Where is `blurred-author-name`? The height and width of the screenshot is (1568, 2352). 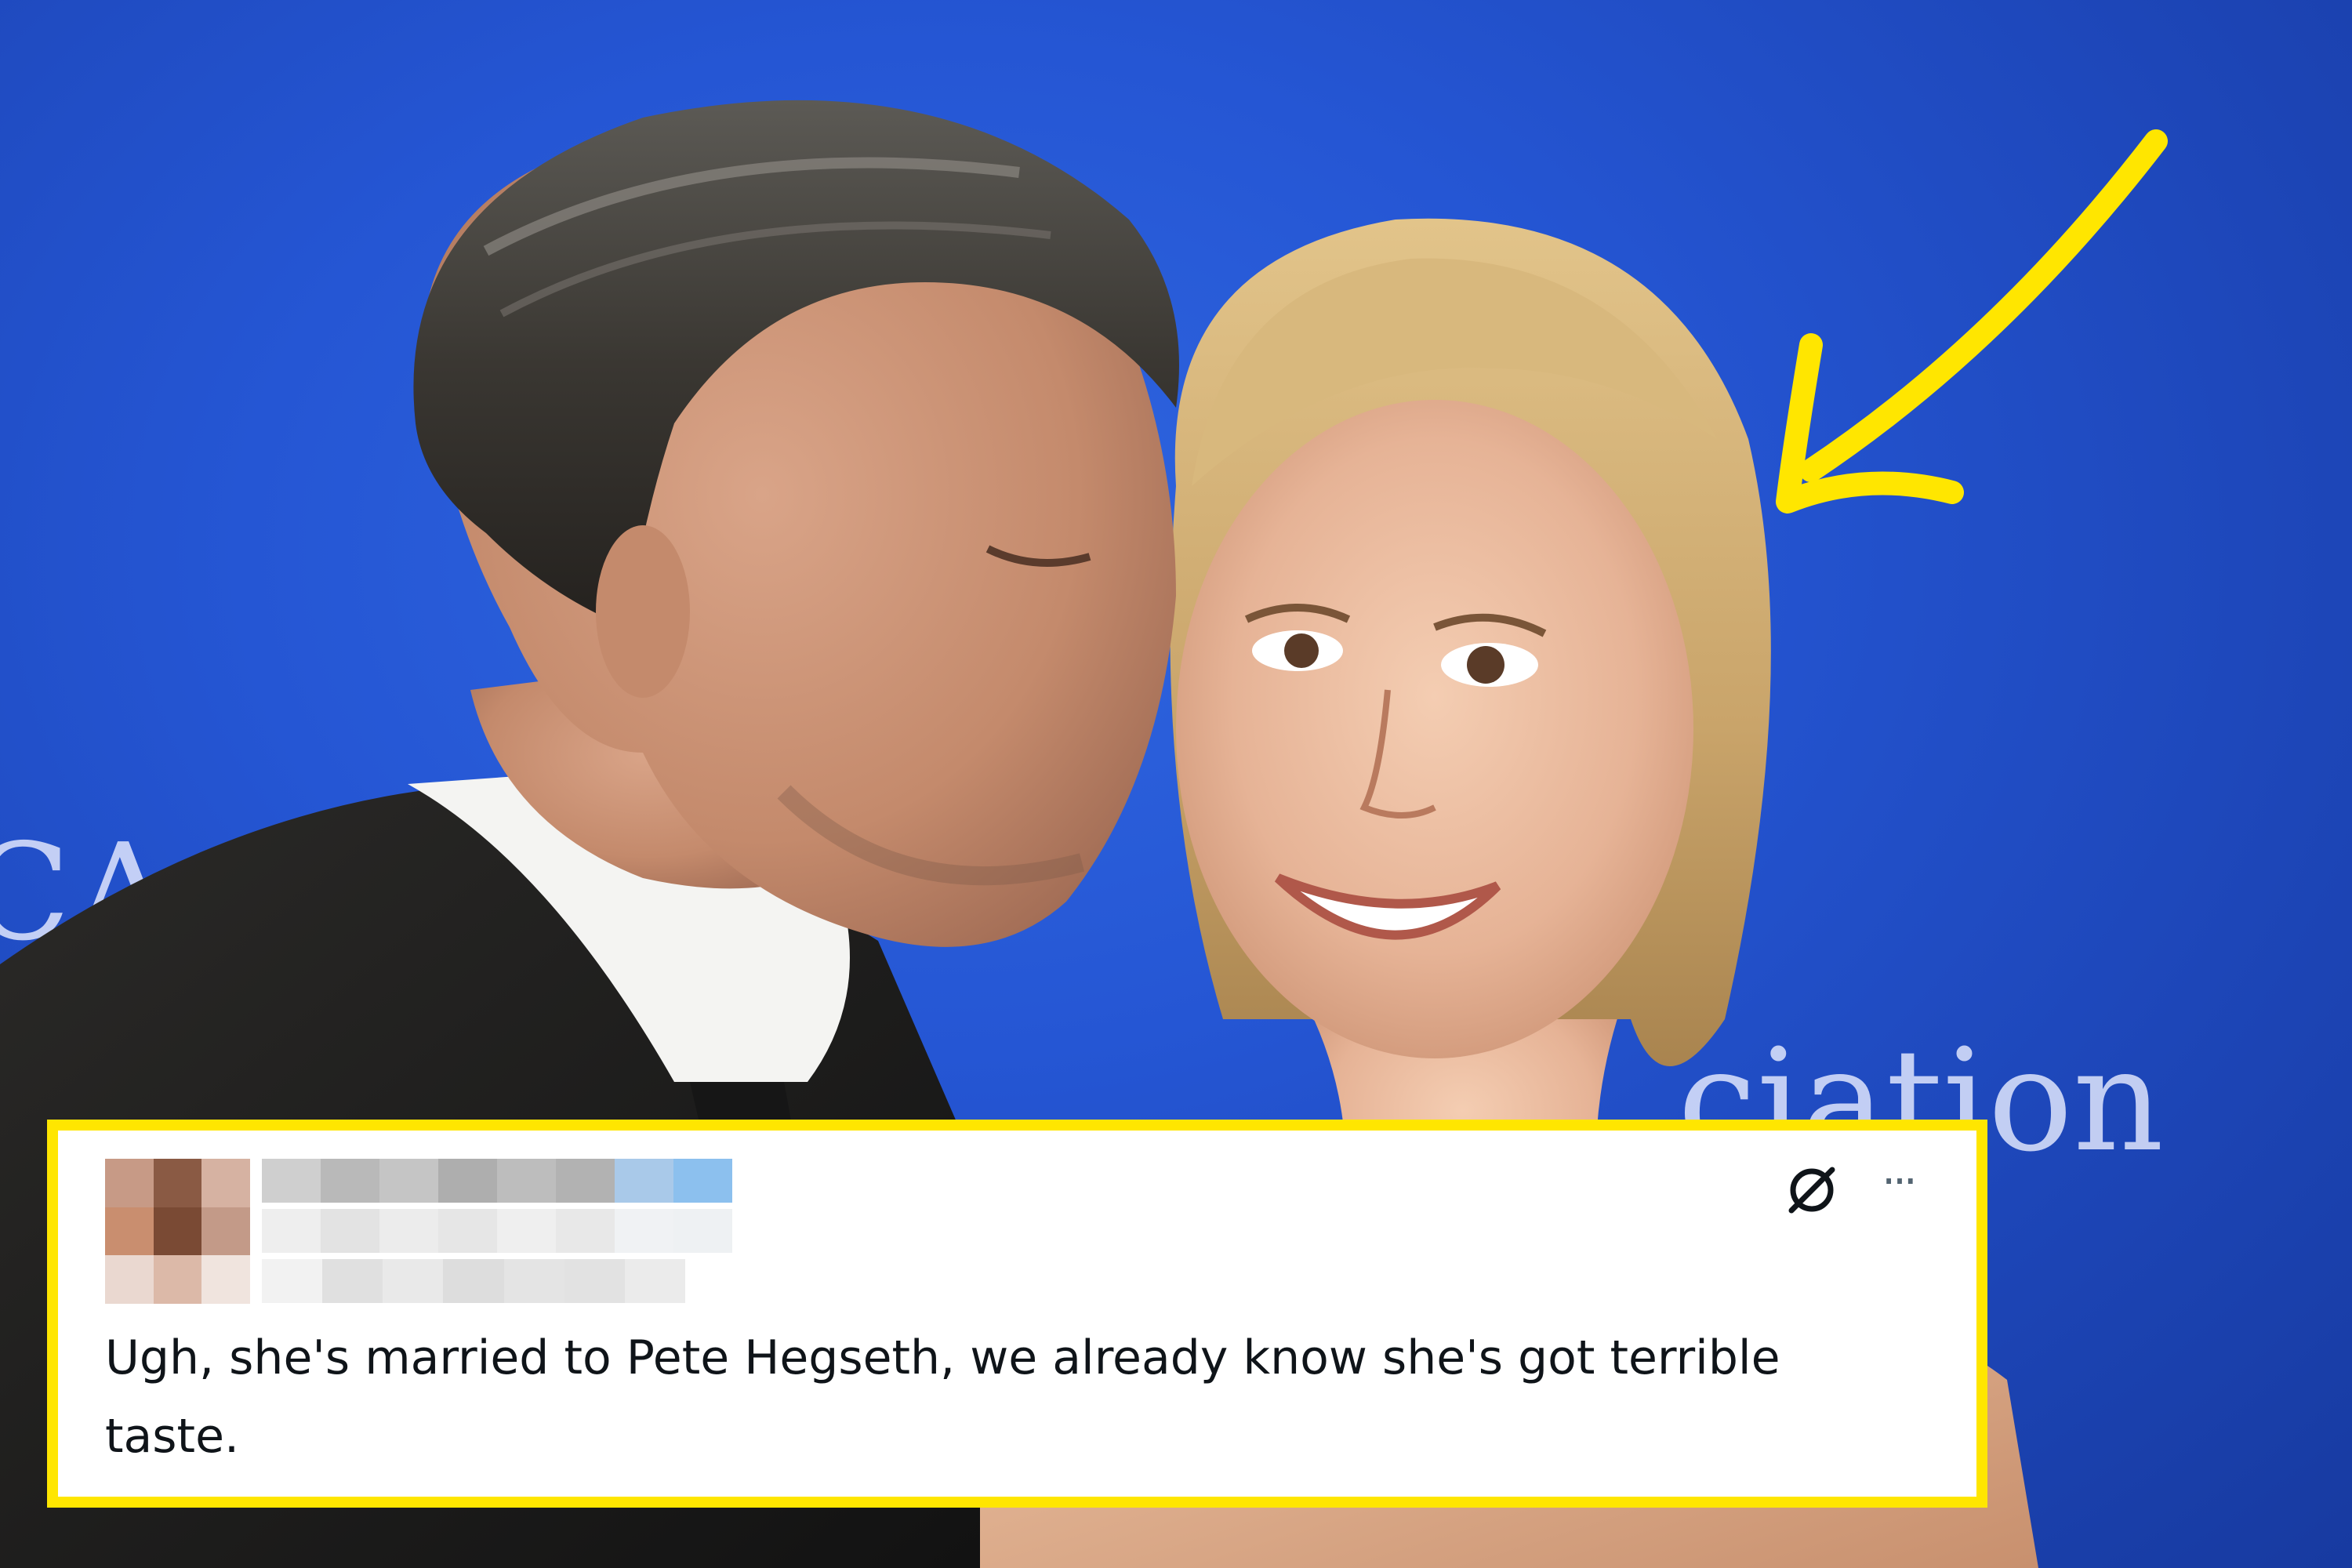
blurred-author-name is located at coordinates (497, 1181).